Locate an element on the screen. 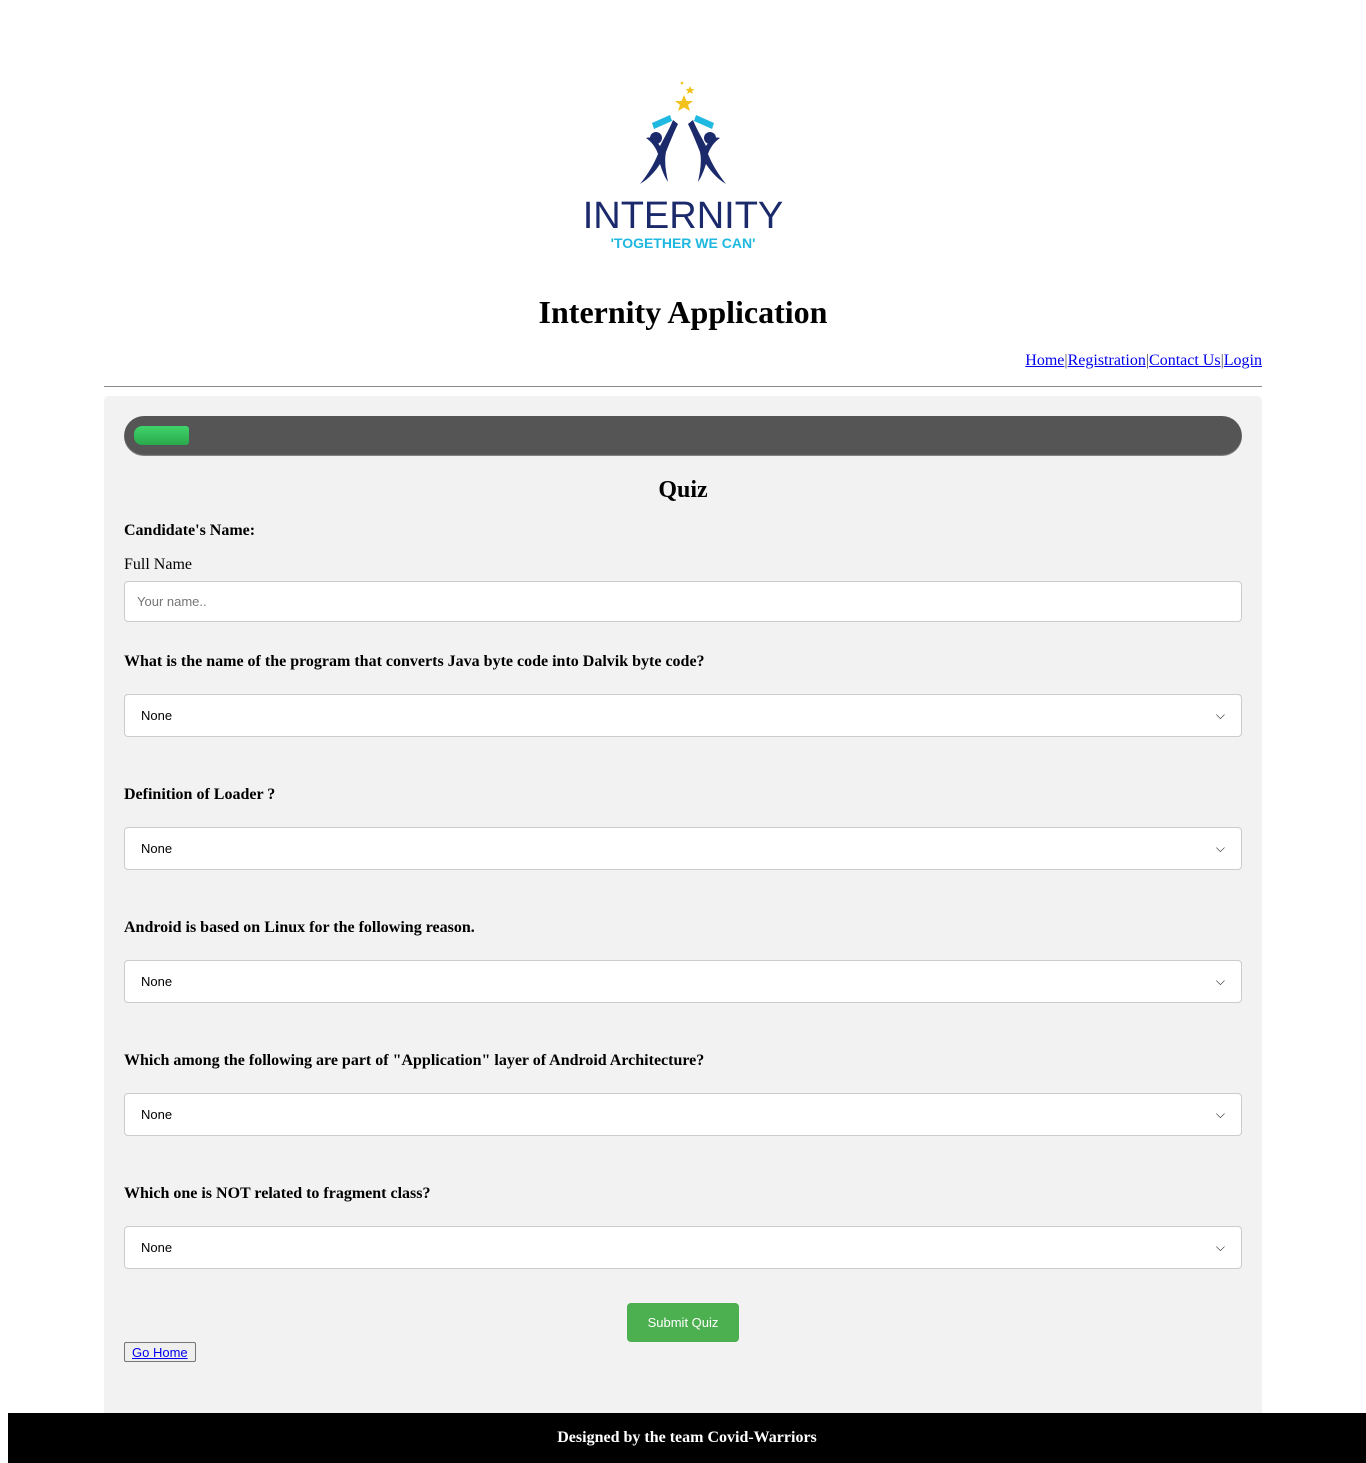  progress-fill is located at coordinates (161, 435).